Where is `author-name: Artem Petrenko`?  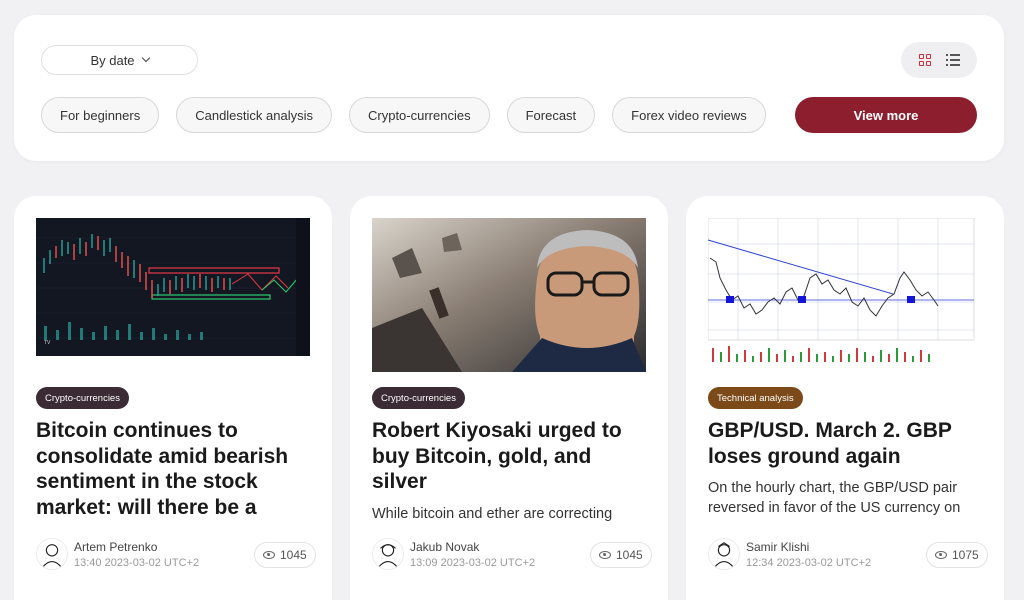 author-name: Artem Petrenko is located at coordinates (115, 547).